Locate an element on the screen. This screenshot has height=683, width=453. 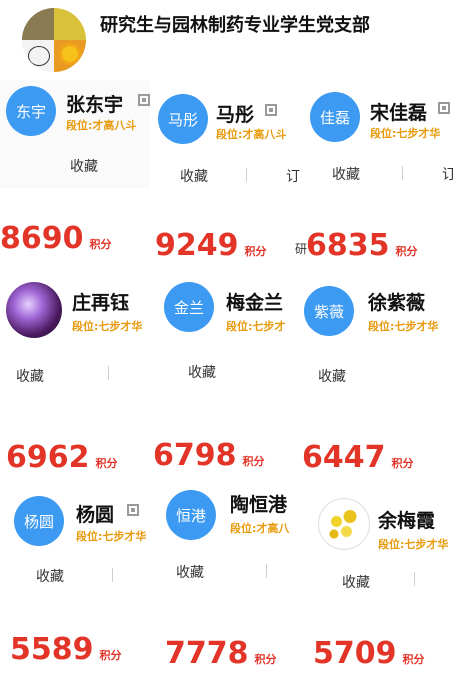
member-name: 宋佳磊 is located at coordinates (399, 113).